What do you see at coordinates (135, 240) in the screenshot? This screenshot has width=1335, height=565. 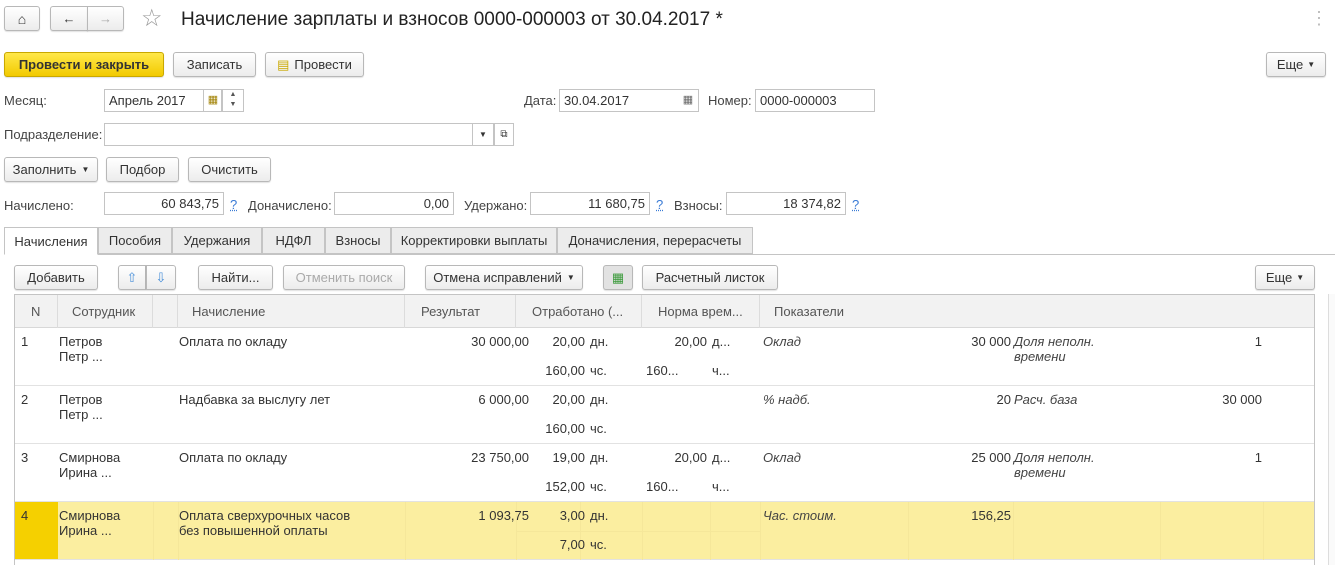 I see `tab-benefits: Пособия` at bounding box center [135, 240].